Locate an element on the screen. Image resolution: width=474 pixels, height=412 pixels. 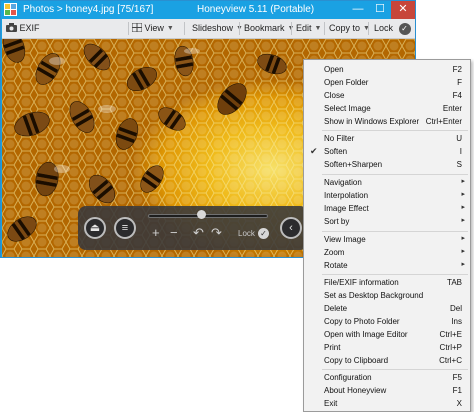
menu-item-sort-by: Sort by ▸ is located at coordinates (387, 221).